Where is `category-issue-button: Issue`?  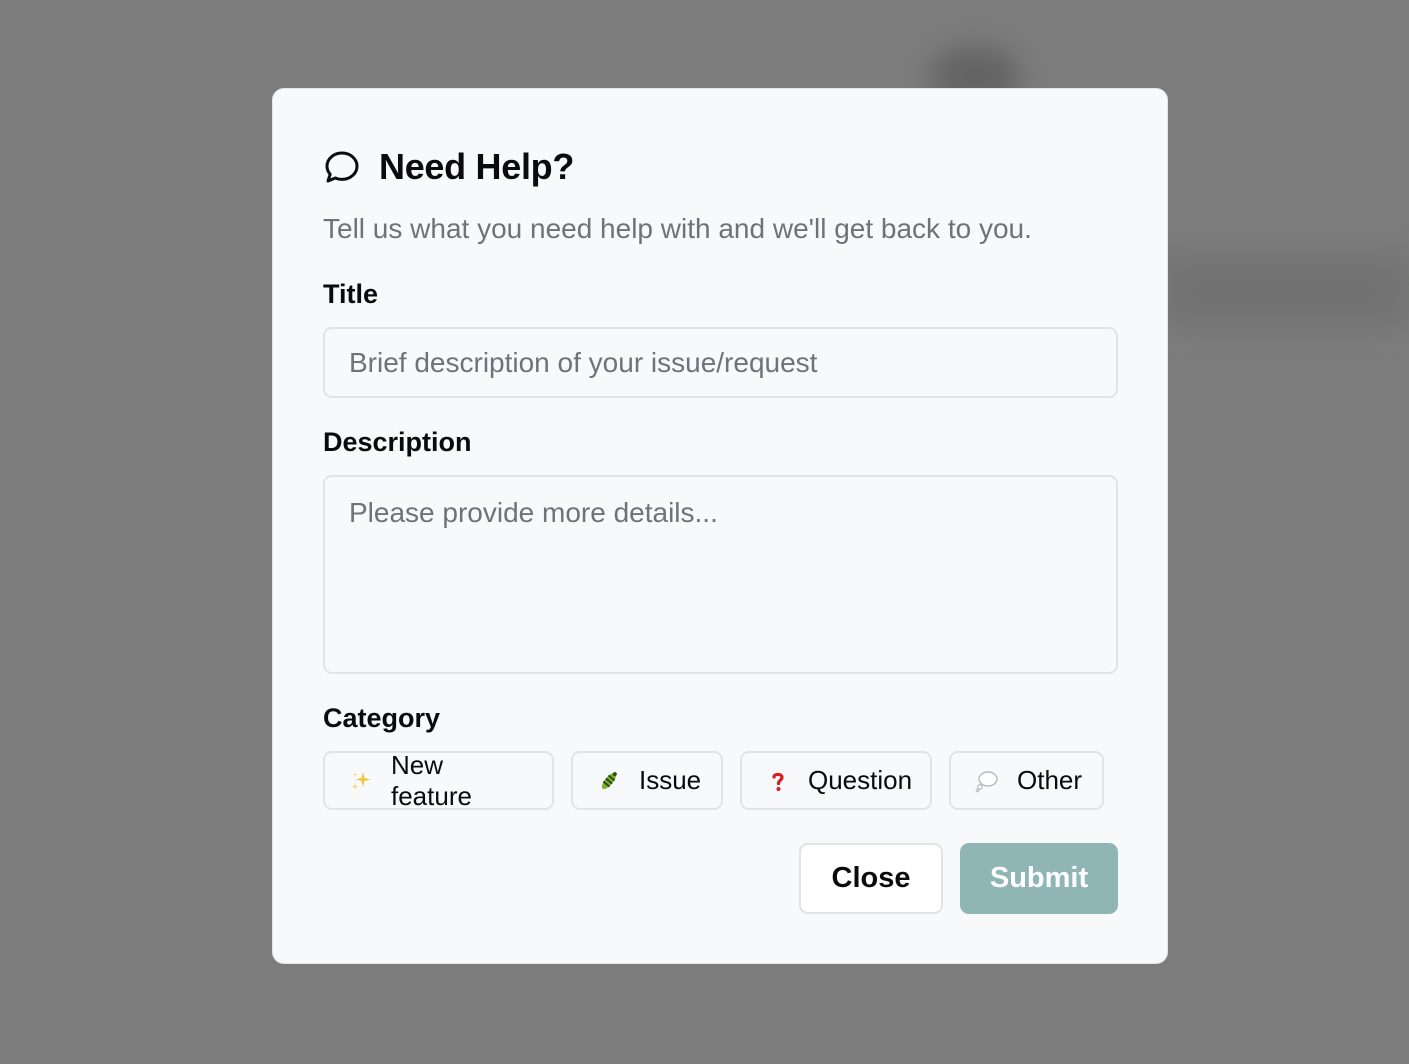
category-issue-button: Issue is located at coordinates (647, 780).